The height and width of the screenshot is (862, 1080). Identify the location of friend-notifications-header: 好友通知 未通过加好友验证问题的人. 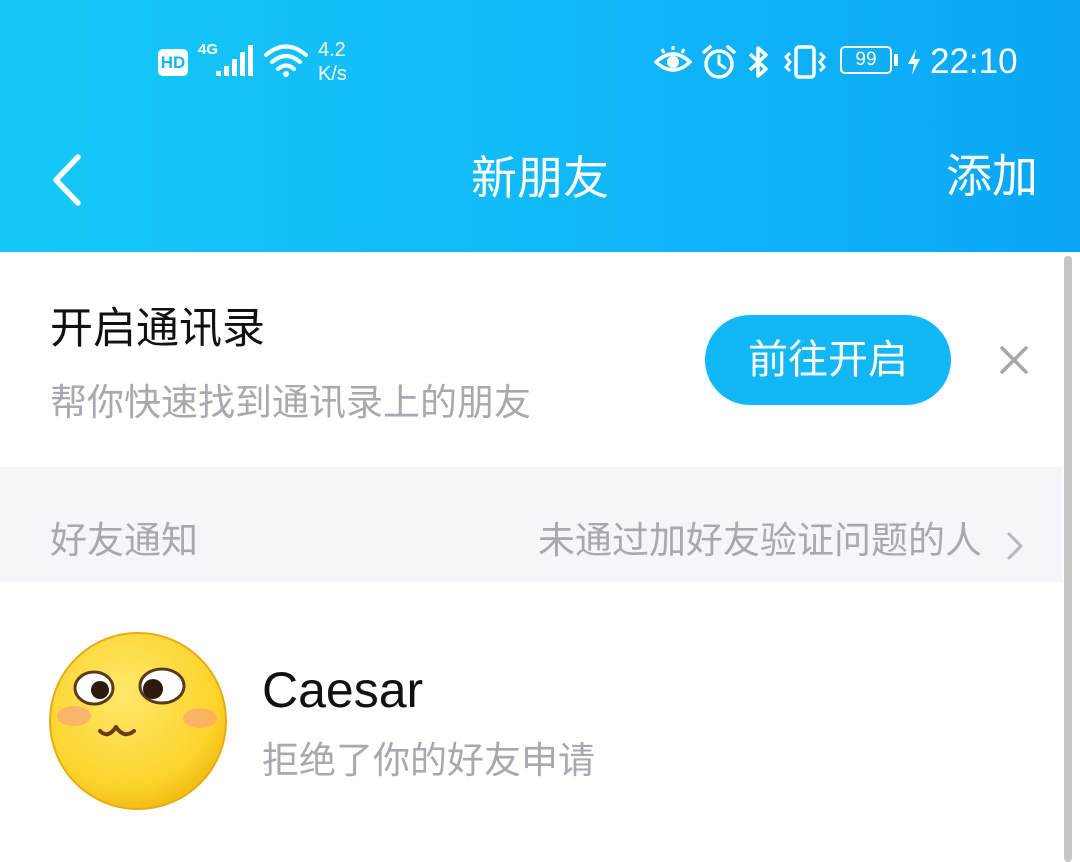
(531, 524).